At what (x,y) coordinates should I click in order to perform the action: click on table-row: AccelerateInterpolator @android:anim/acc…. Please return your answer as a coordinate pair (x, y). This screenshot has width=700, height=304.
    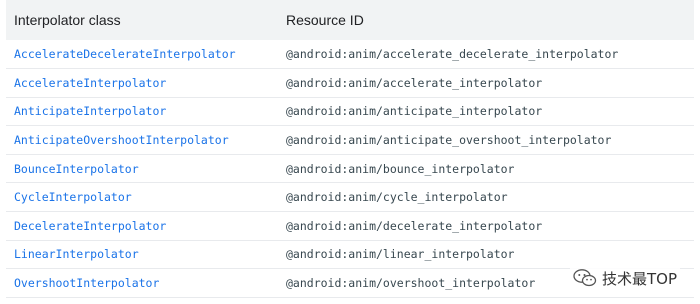
    Looking at the image, I should click on (350, 83).